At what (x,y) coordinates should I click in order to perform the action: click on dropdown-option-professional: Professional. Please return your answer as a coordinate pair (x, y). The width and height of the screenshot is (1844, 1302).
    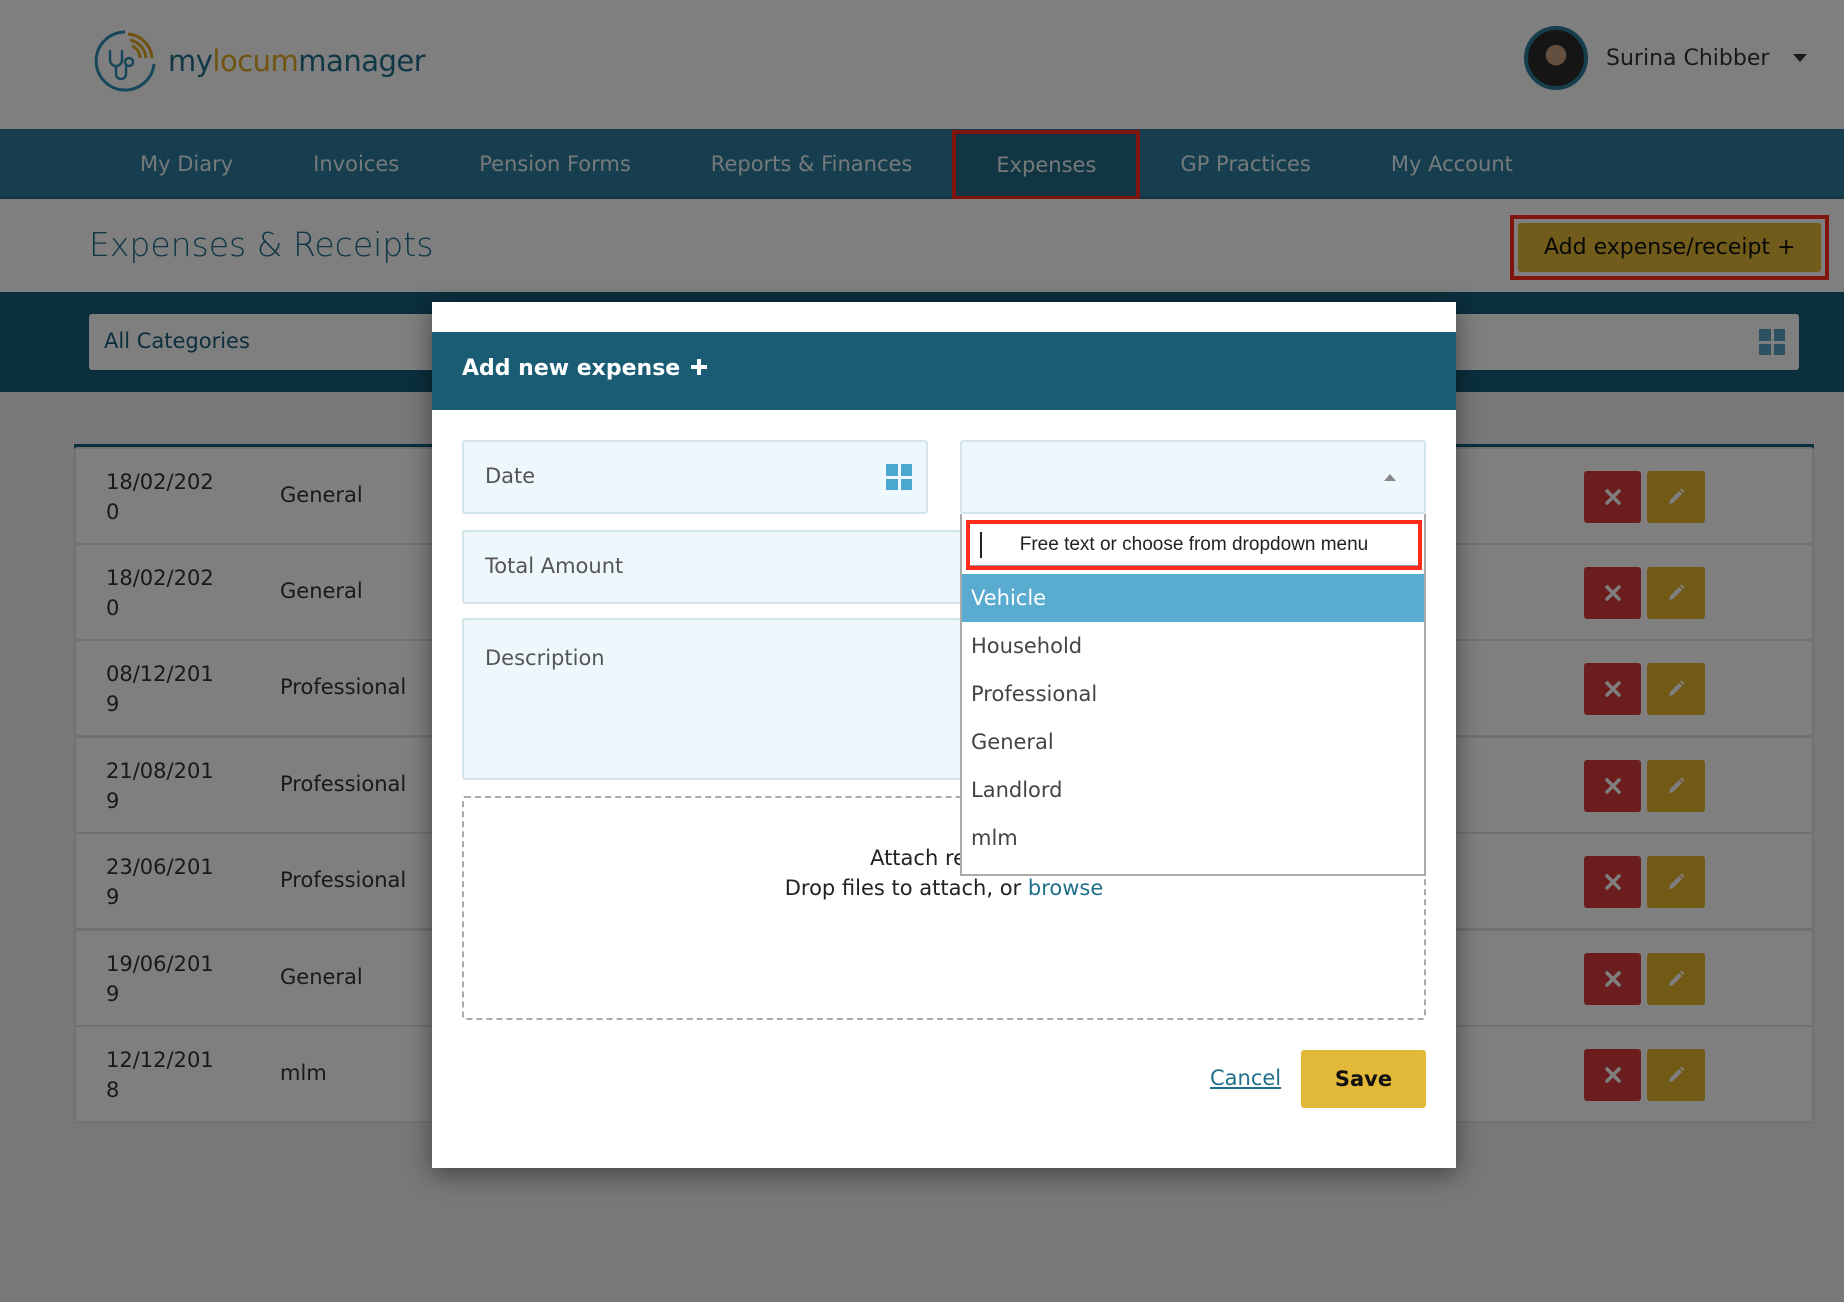
    Looking at the image, I should click on (1193, 694).